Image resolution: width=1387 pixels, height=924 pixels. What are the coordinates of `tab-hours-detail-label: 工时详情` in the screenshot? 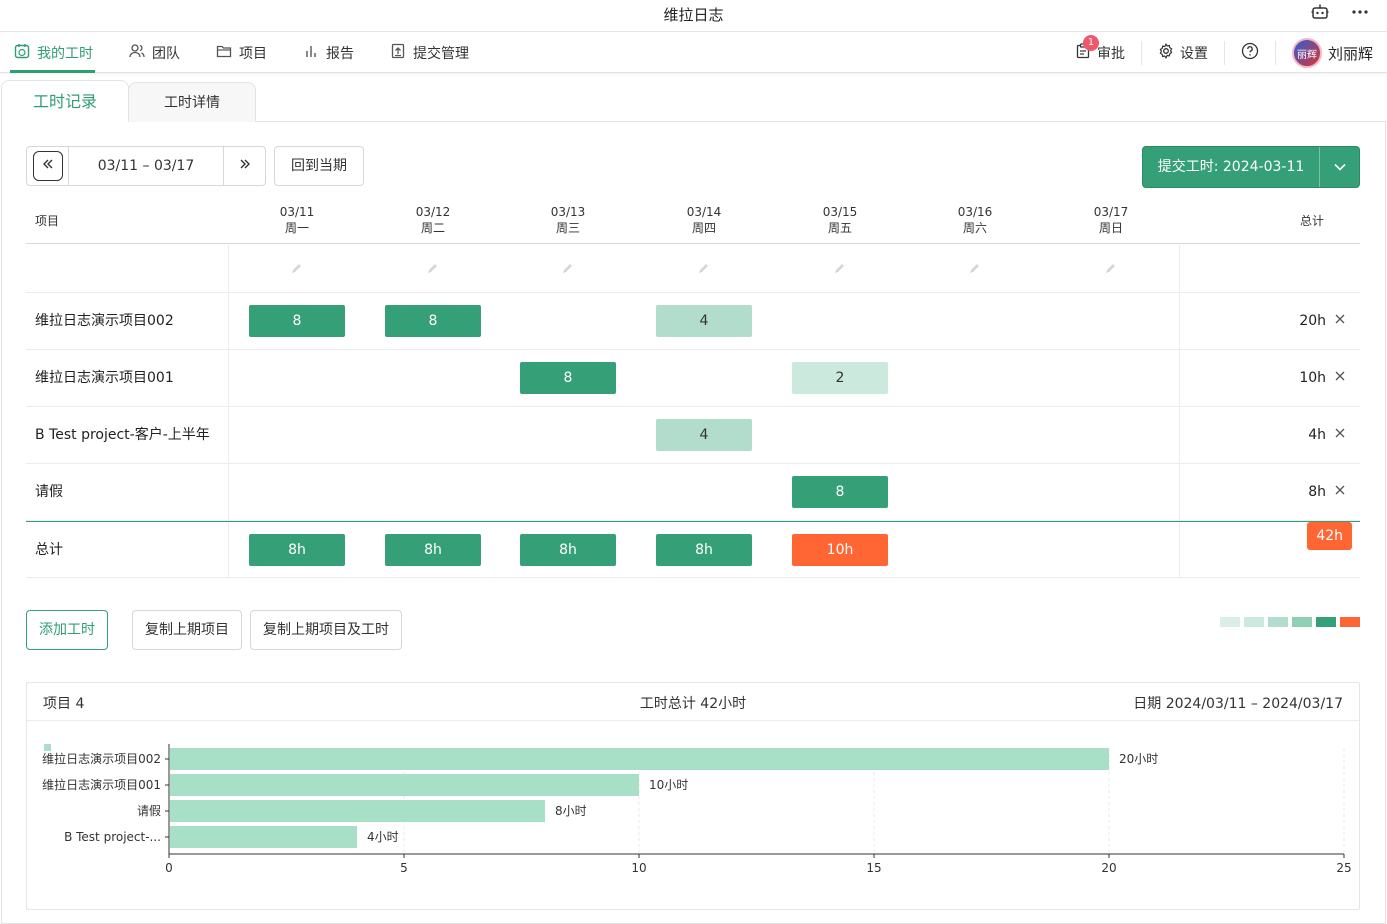 It's located at (192, 103).